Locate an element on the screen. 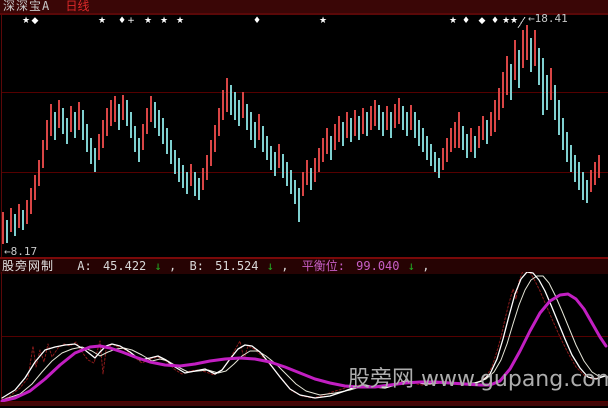  bottom-border is located at coordinates (304, 404).